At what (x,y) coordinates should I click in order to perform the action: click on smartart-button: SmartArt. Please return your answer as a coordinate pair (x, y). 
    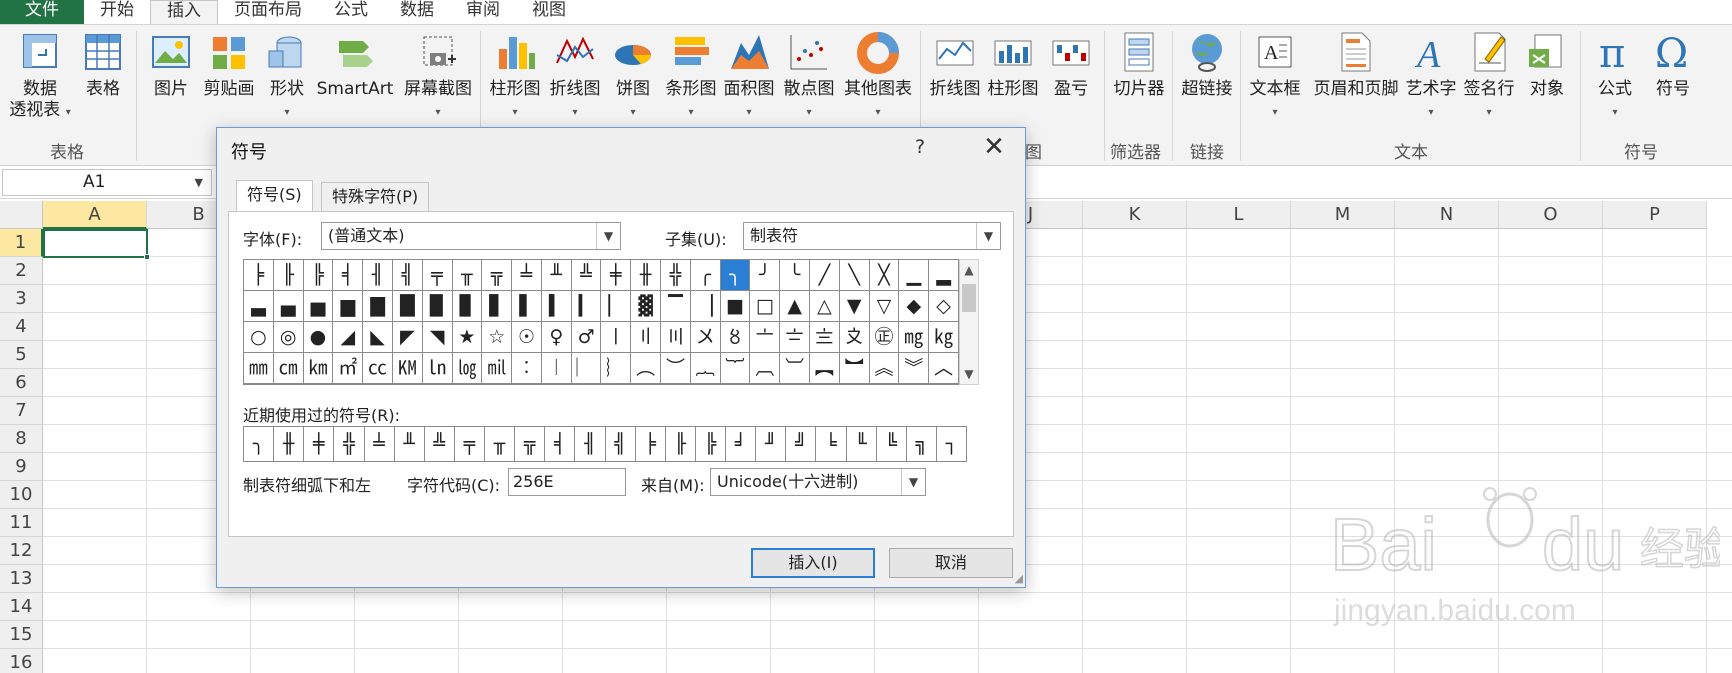
    Looking at the image, I should click on (355, 64).